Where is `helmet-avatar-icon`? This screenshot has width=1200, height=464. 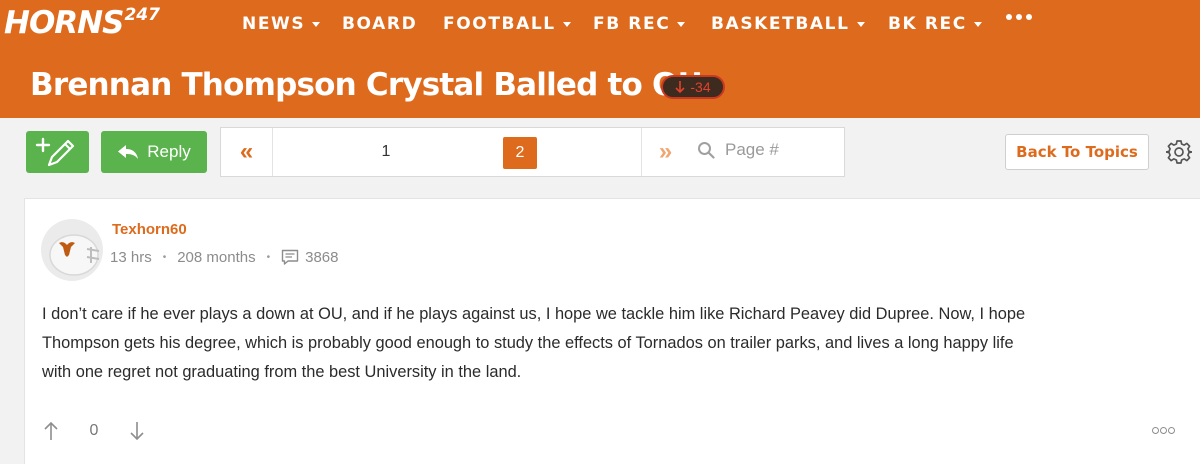
helmet-avatar-icon is located at coordinates (74, 255).